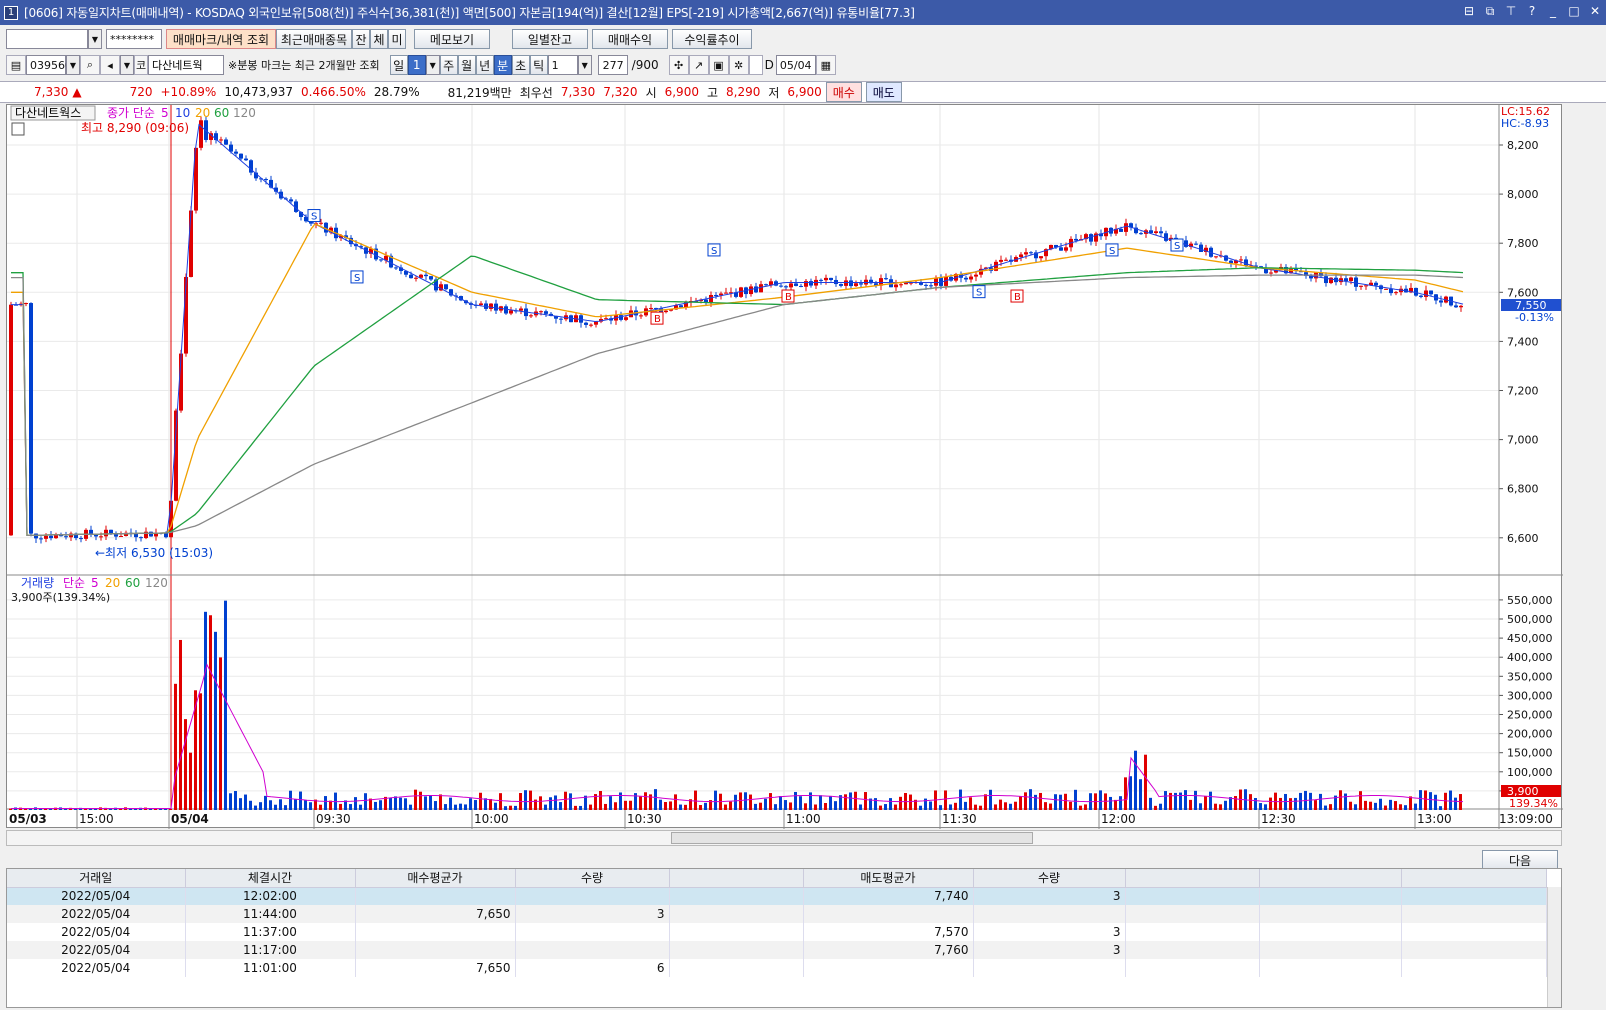 The image size is (1606, 1010). Describe the element at coordinates (221, 39) in the screenshot. I see `trade-mark-button: 매매마크/내역 조회` at that location.